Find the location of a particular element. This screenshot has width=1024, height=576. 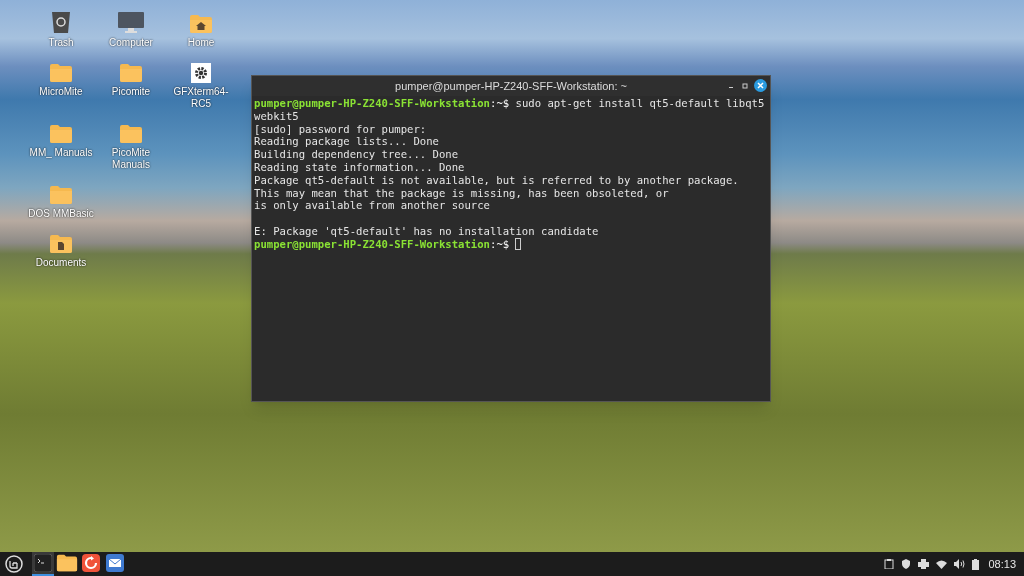

terminal-line: is only available from another source is located at coordinates (372, 206).